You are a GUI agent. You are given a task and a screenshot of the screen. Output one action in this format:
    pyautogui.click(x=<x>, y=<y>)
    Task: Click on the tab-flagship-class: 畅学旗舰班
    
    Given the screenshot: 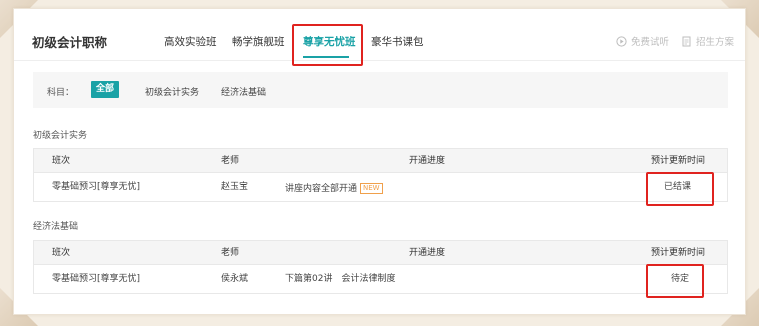 What is the action you would take?
    pyautogui.click(x=258, y=41)
    